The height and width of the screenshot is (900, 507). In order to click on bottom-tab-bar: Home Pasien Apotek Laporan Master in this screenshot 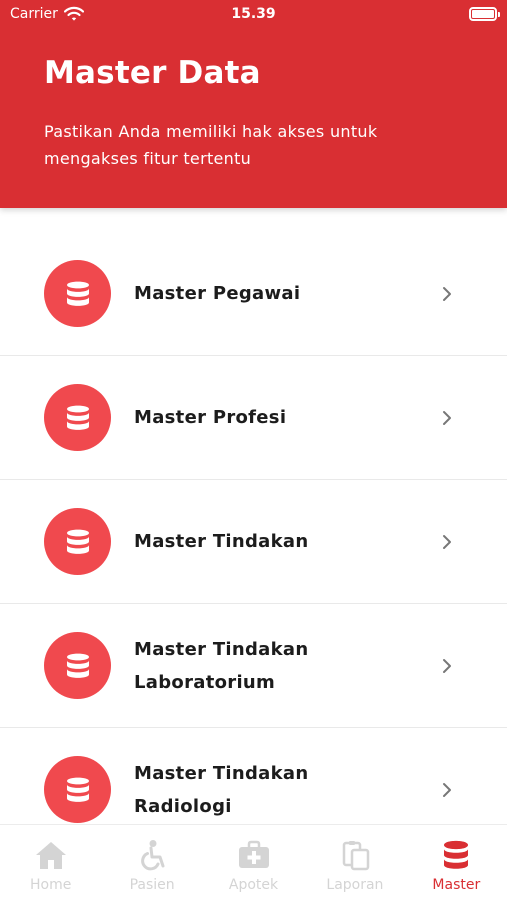, I will do `click(253, 862)`.